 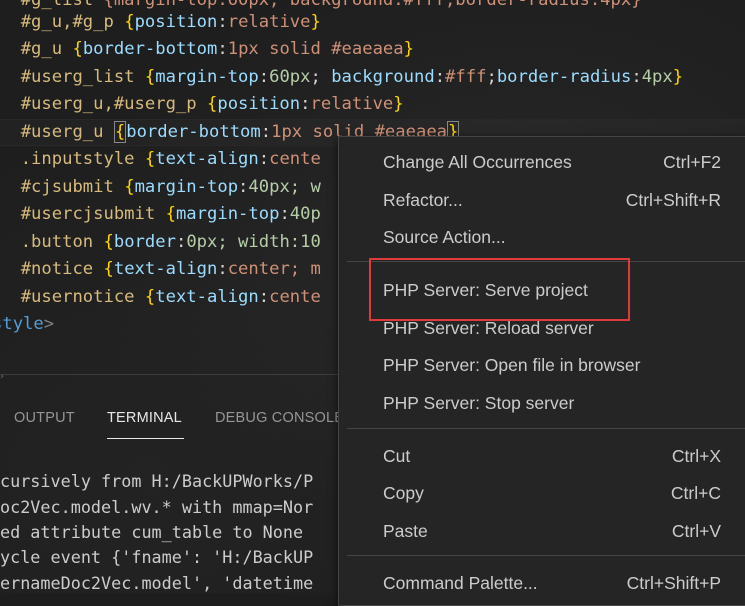 What do you see at coordinates (144, 418) in the screenshot?
I see `tab-terminal: TERMINAL` at bounding box center [144, 418].